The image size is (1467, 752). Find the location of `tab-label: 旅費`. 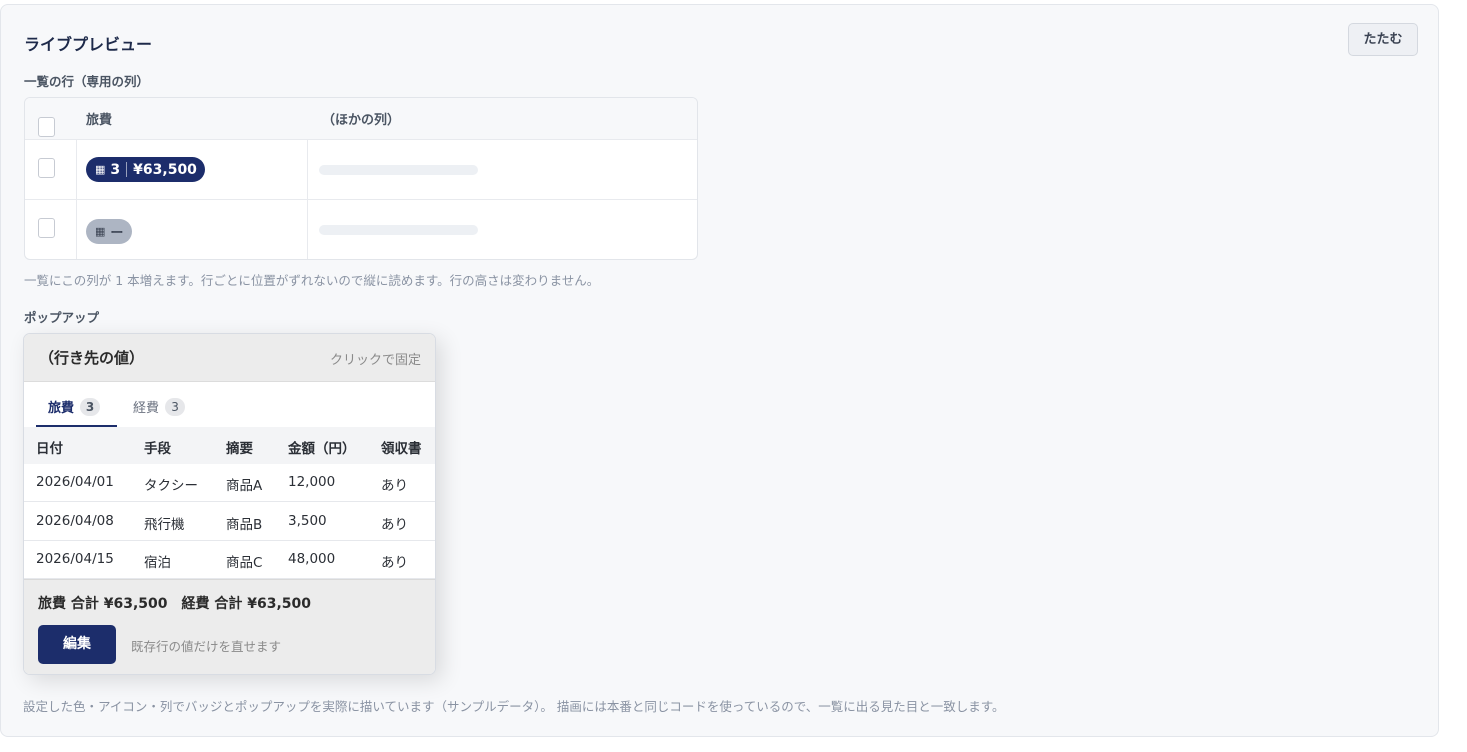

tab-label: 旅費 is located at coordinates (61, 408).